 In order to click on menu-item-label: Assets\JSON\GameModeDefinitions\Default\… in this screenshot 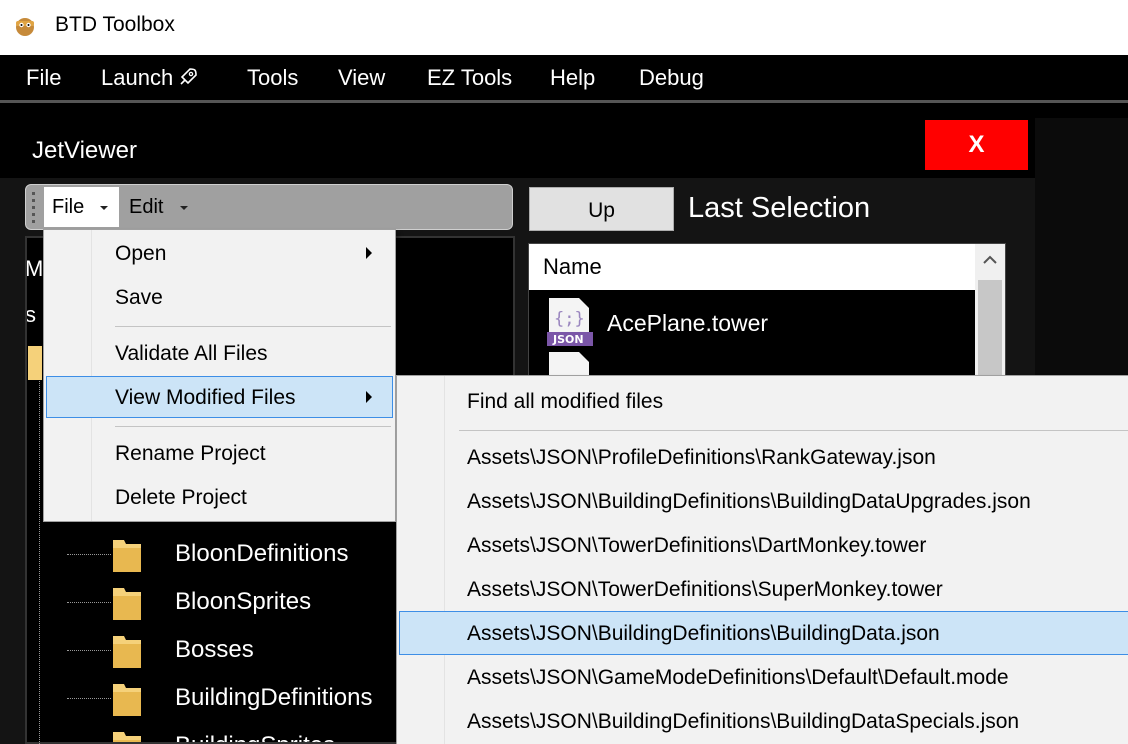, I will do `click(738, 677)`.